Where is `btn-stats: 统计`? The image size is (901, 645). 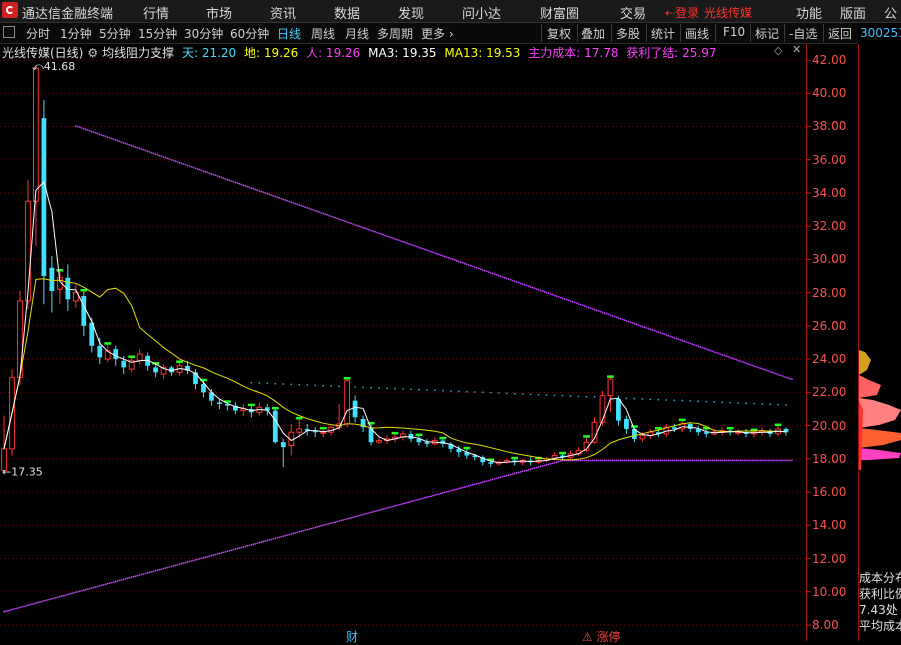
btn-stats: 统计 is located at coordinates (663, 33).